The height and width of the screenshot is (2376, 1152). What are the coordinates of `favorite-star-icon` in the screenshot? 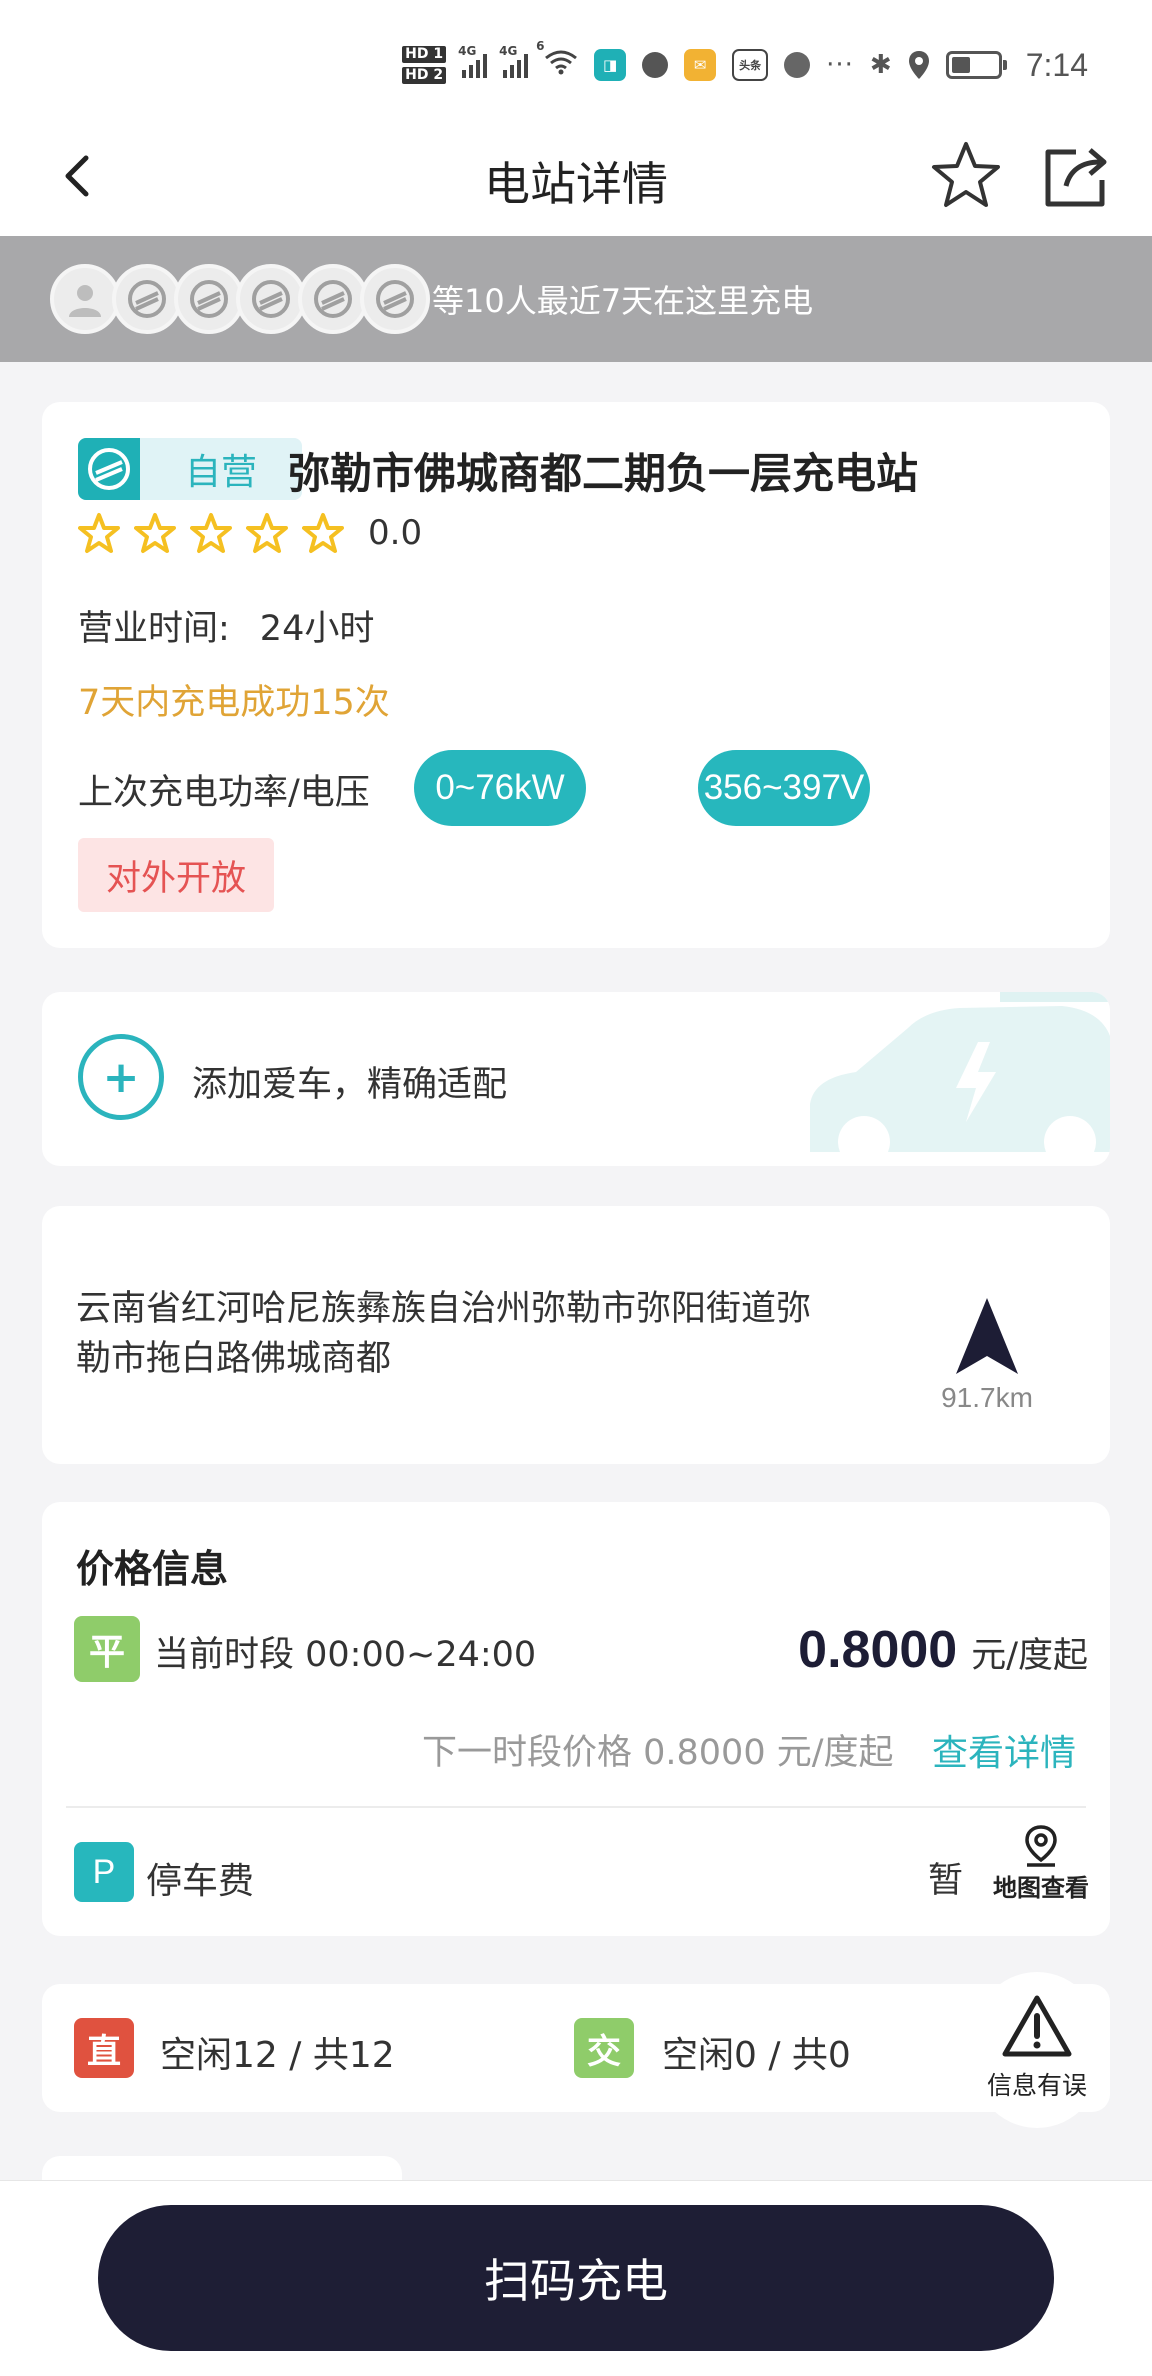 It's located at (966, 176).